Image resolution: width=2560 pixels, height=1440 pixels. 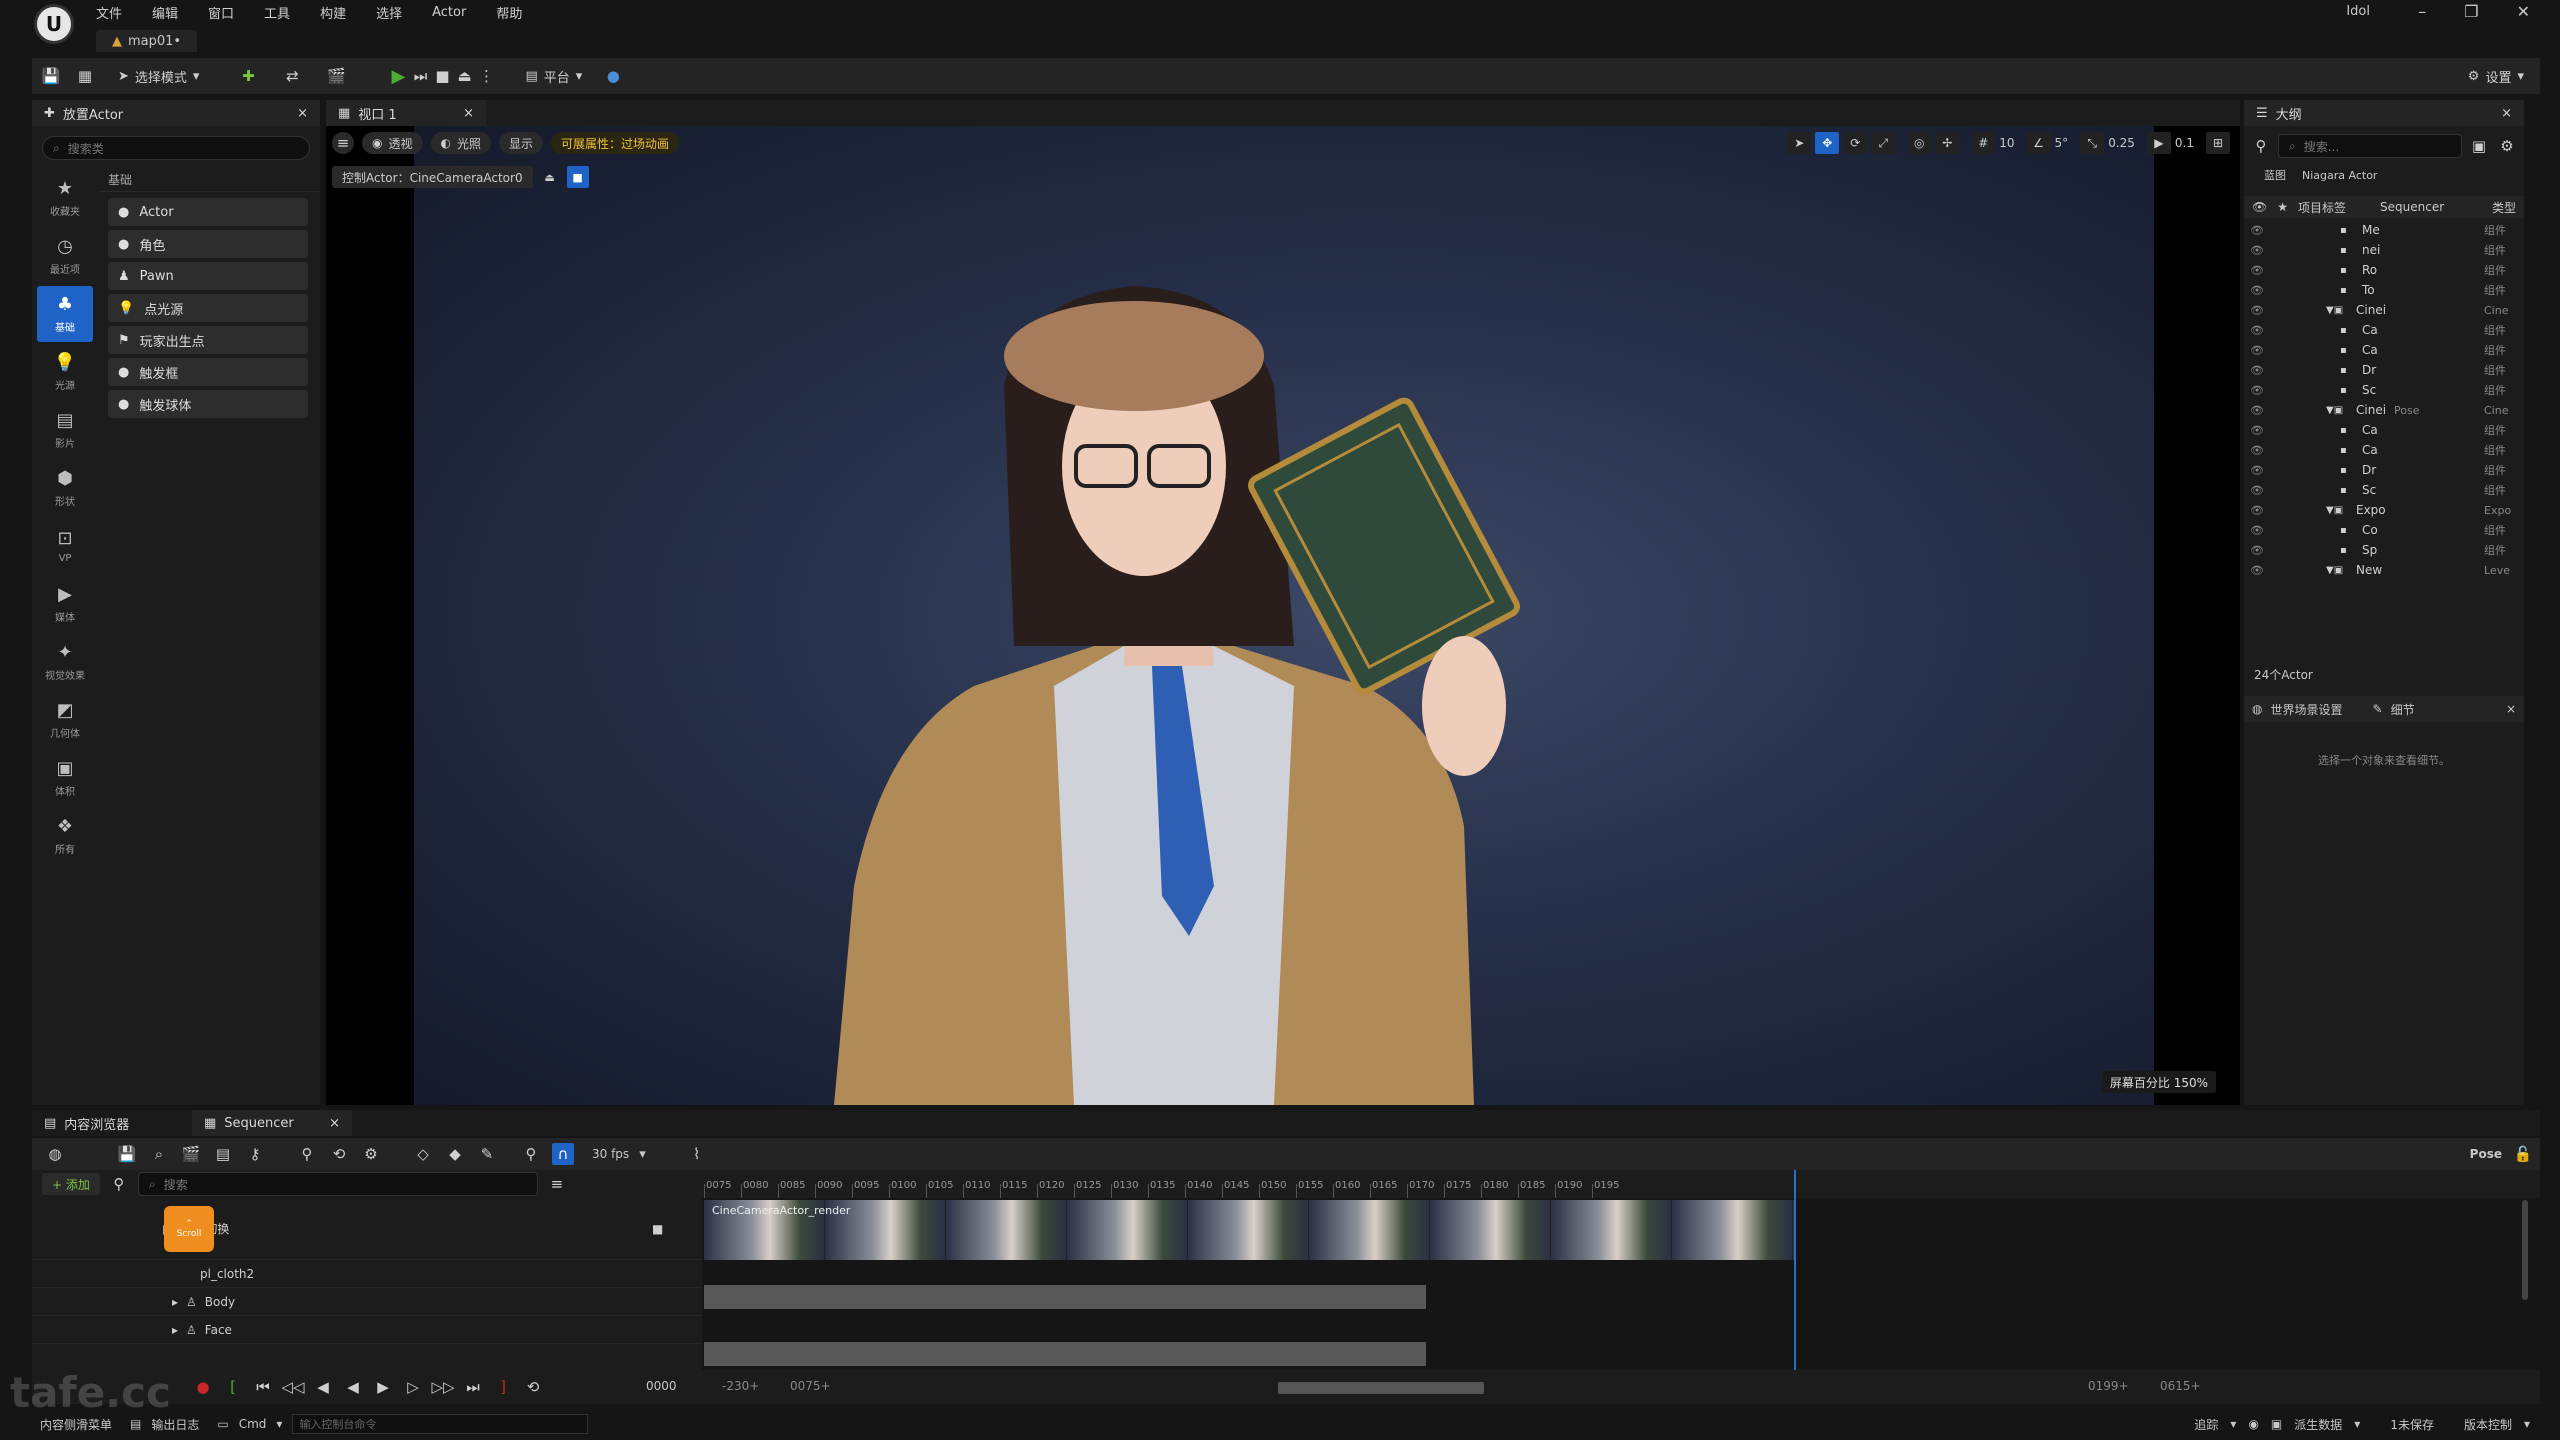 What do you see at coordinates (176, 148) in the screenshot?
I see `class-search-input: ⌕ 搜索类` at bounding box center [176, 148].